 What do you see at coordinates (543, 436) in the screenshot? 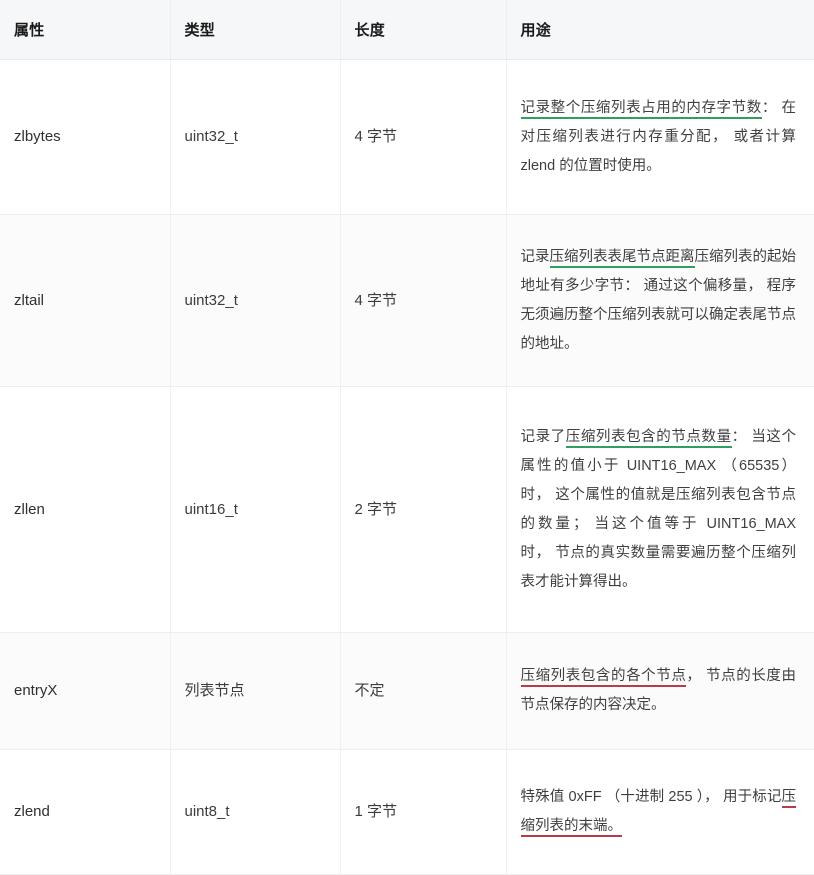
I see `usage-lead: 记录了` at bounding box center [543, 436].